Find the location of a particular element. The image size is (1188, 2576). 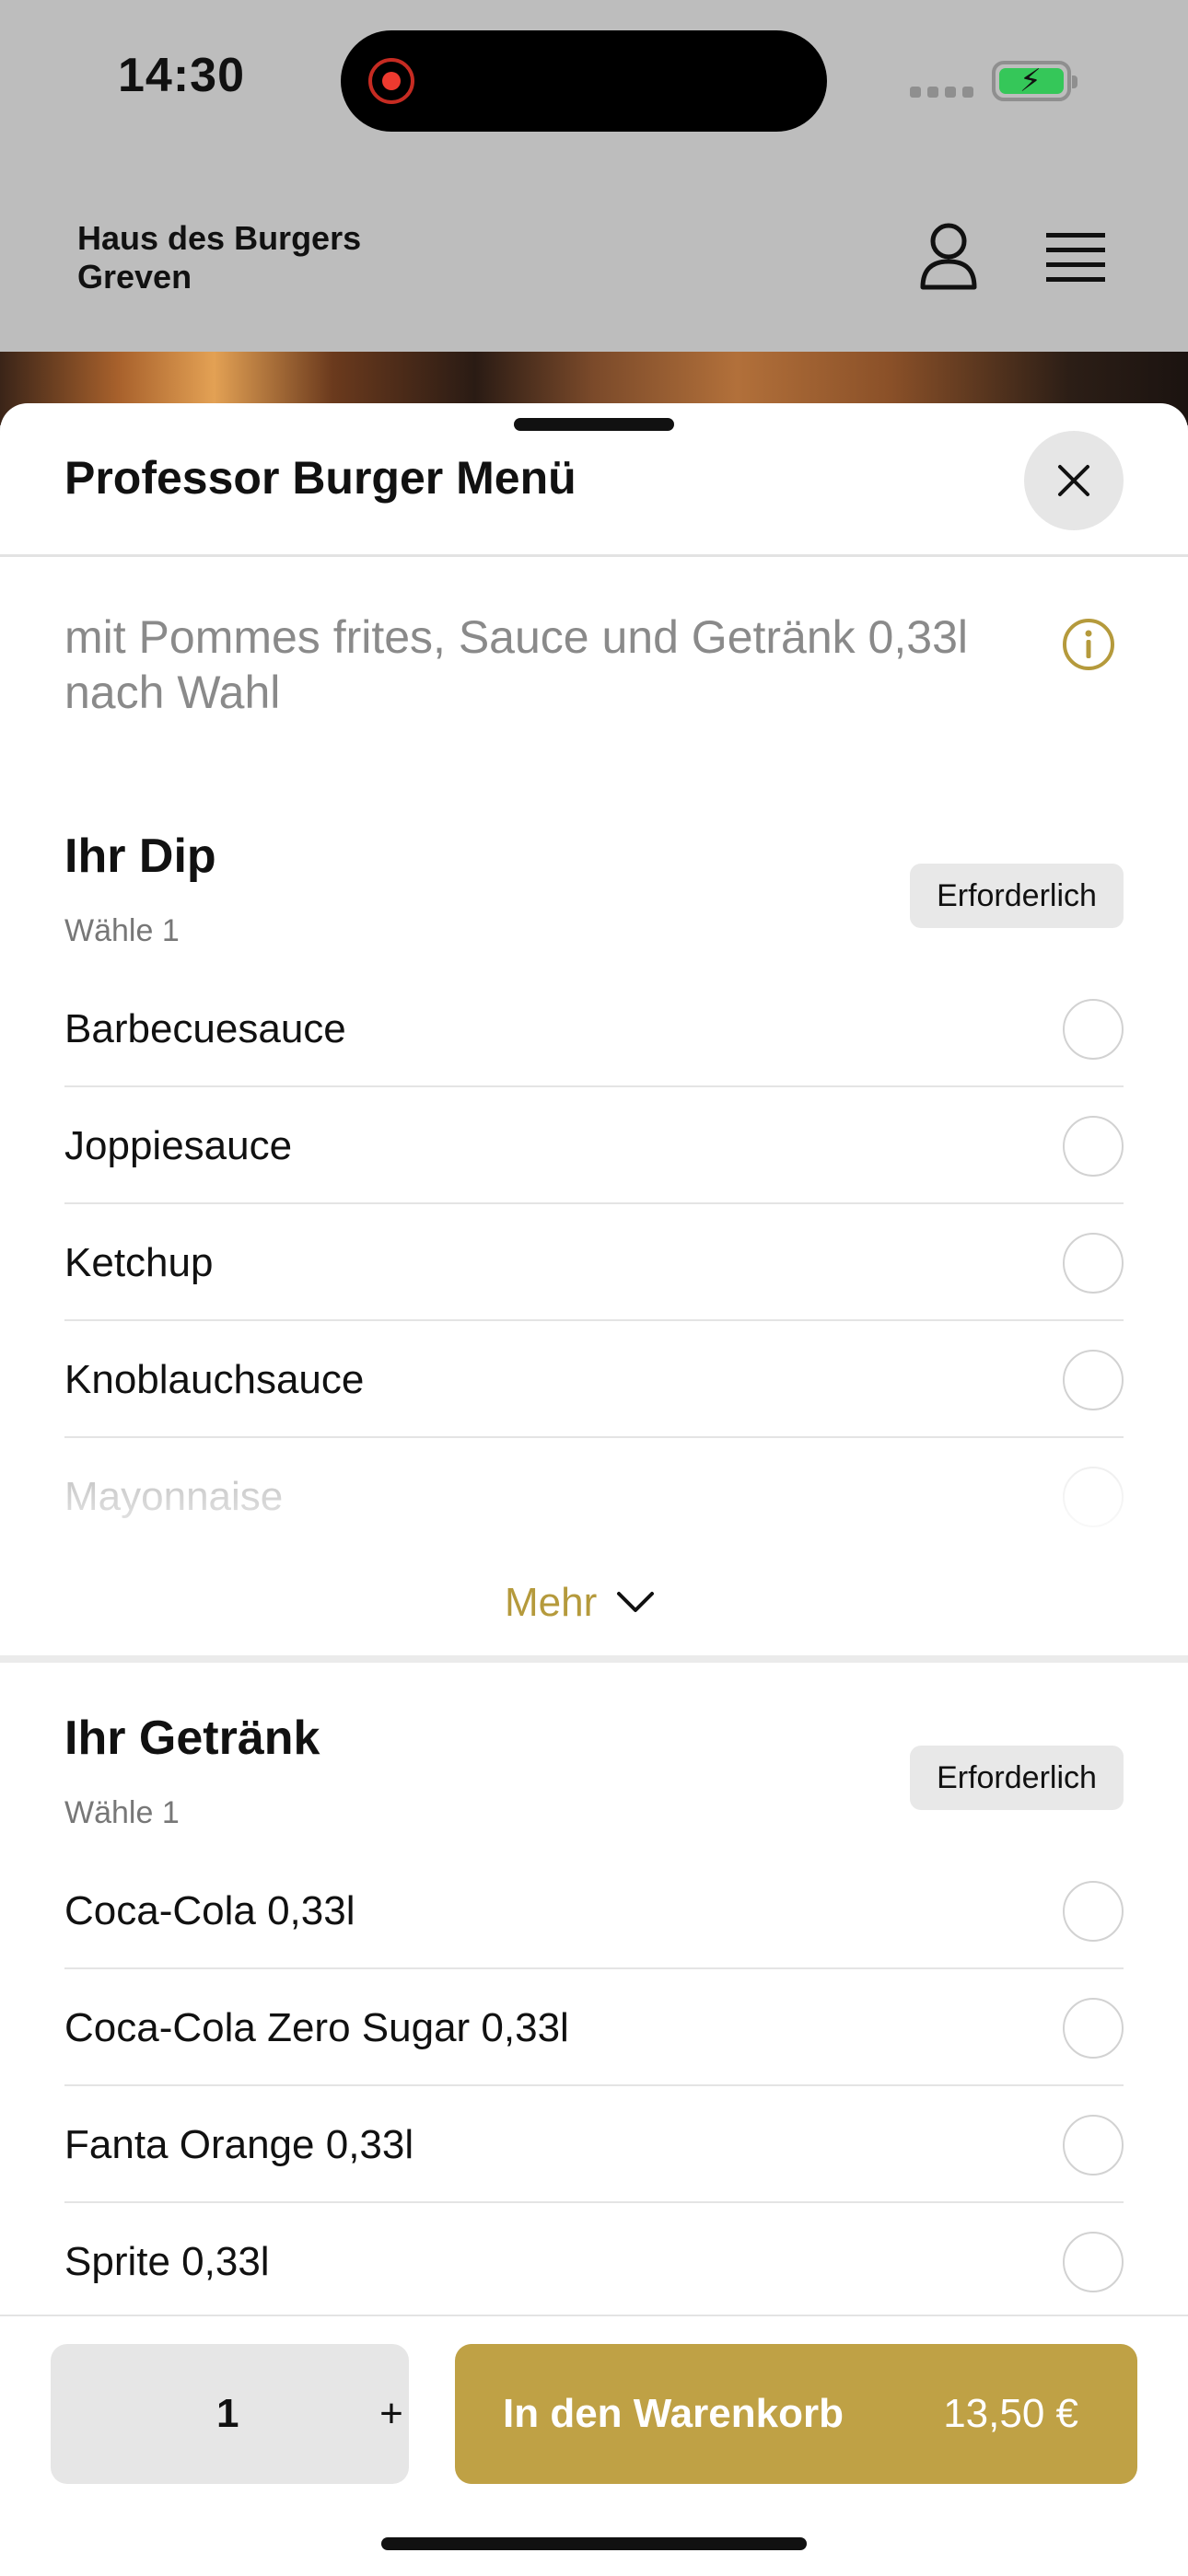

battery-charging-icon: ⚡ is located at coordinates (1034, 81).